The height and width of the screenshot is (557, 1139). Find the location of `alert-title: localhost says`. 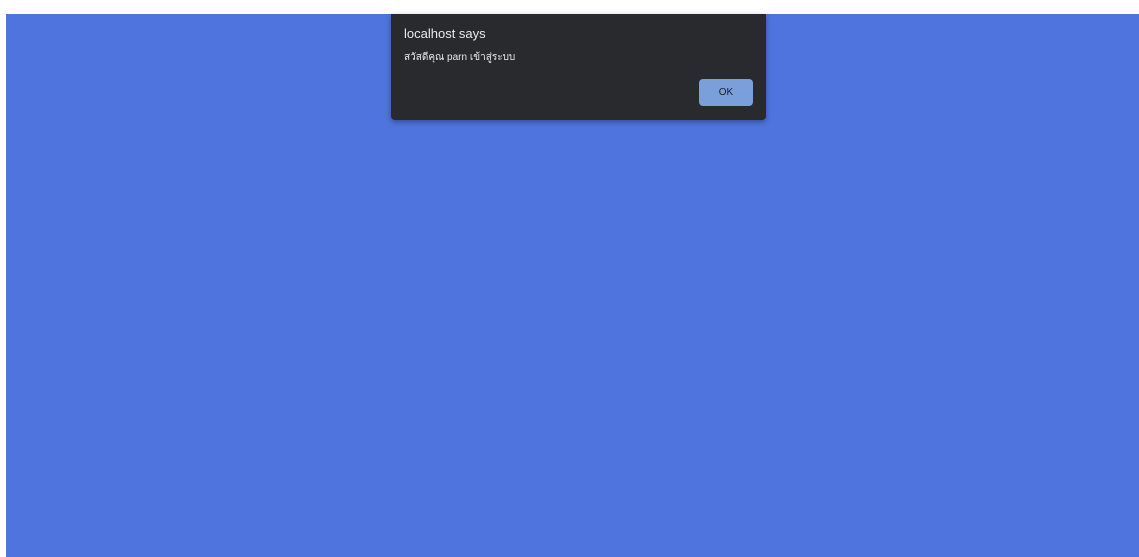

alert-title: localhost says is located at coordinates (445, 33).